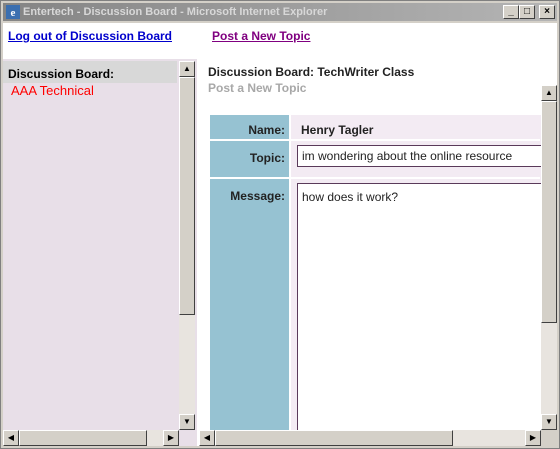 The width and height of the screenshot is (560, 449). I want to click on minimize-button: _, so click(511, 12).